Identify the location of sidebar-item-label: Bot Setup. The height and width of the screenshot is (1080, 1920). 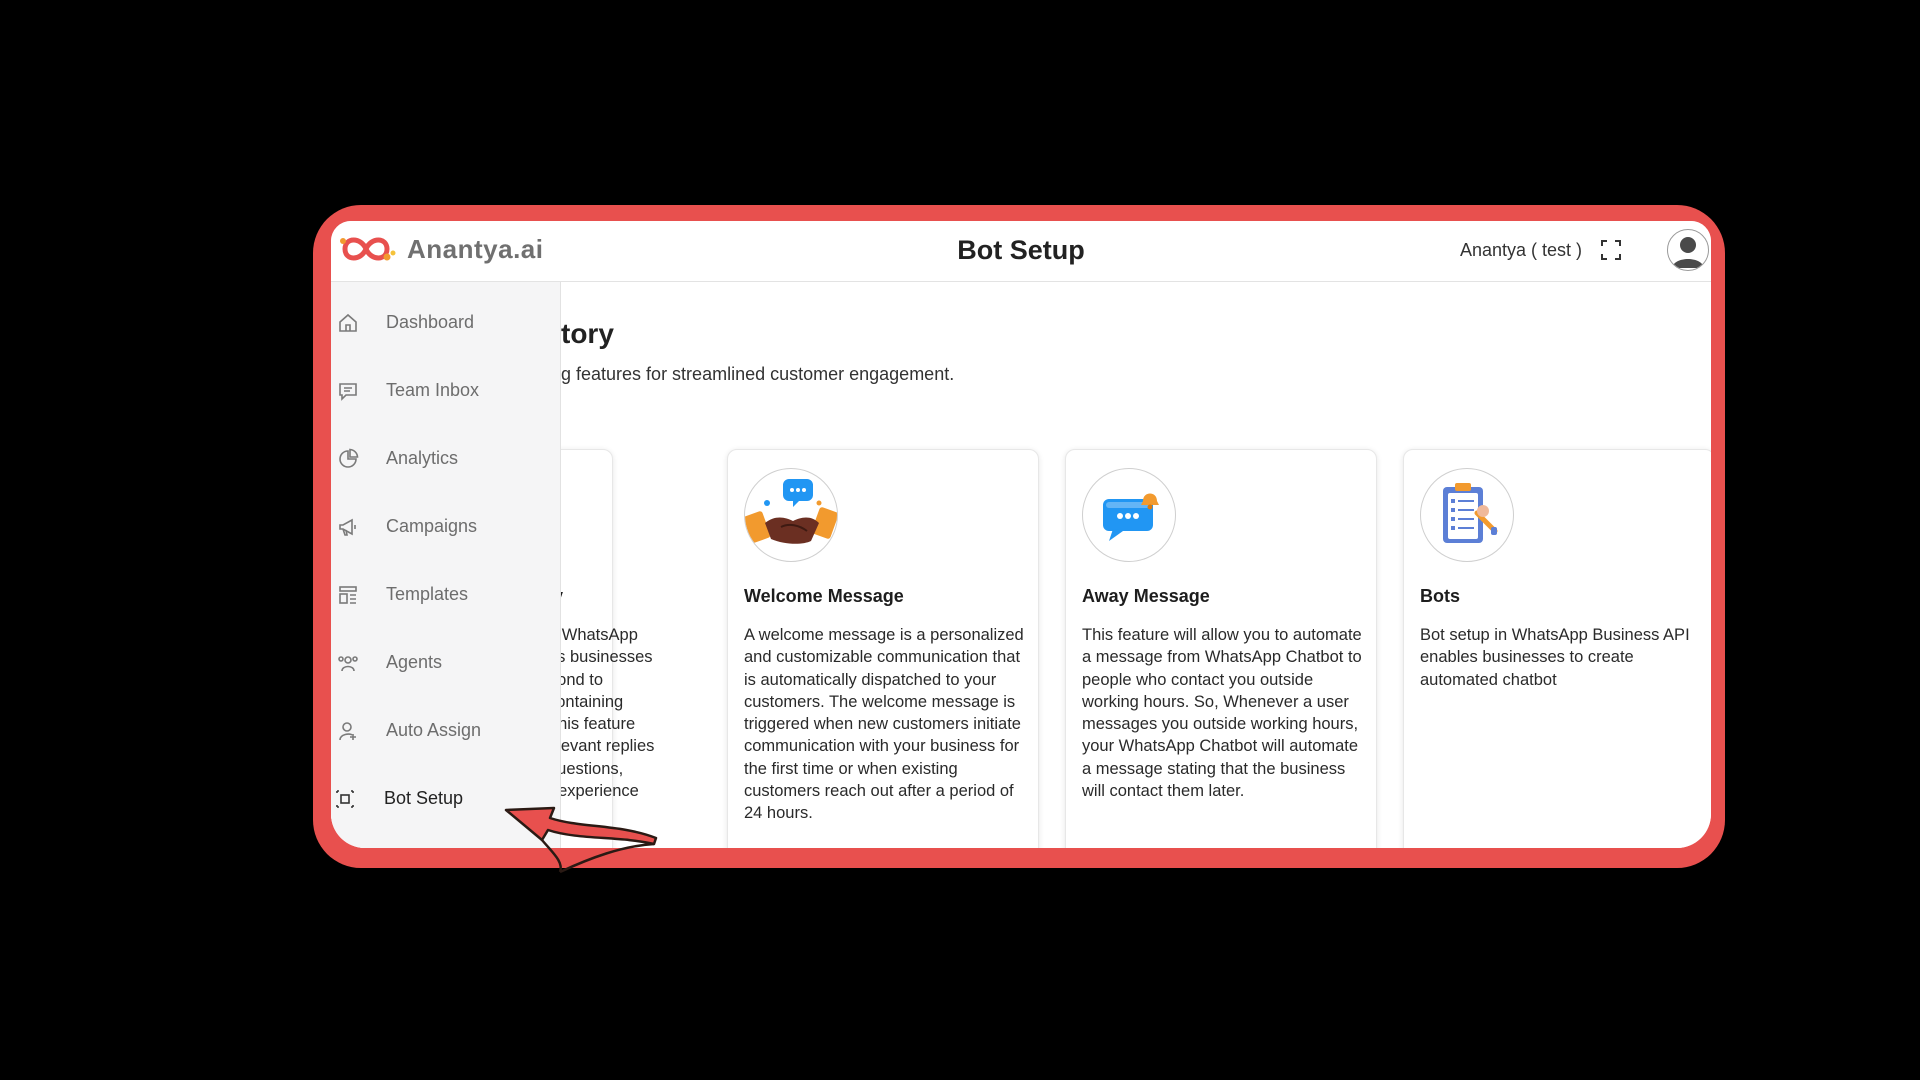
(424, 798).